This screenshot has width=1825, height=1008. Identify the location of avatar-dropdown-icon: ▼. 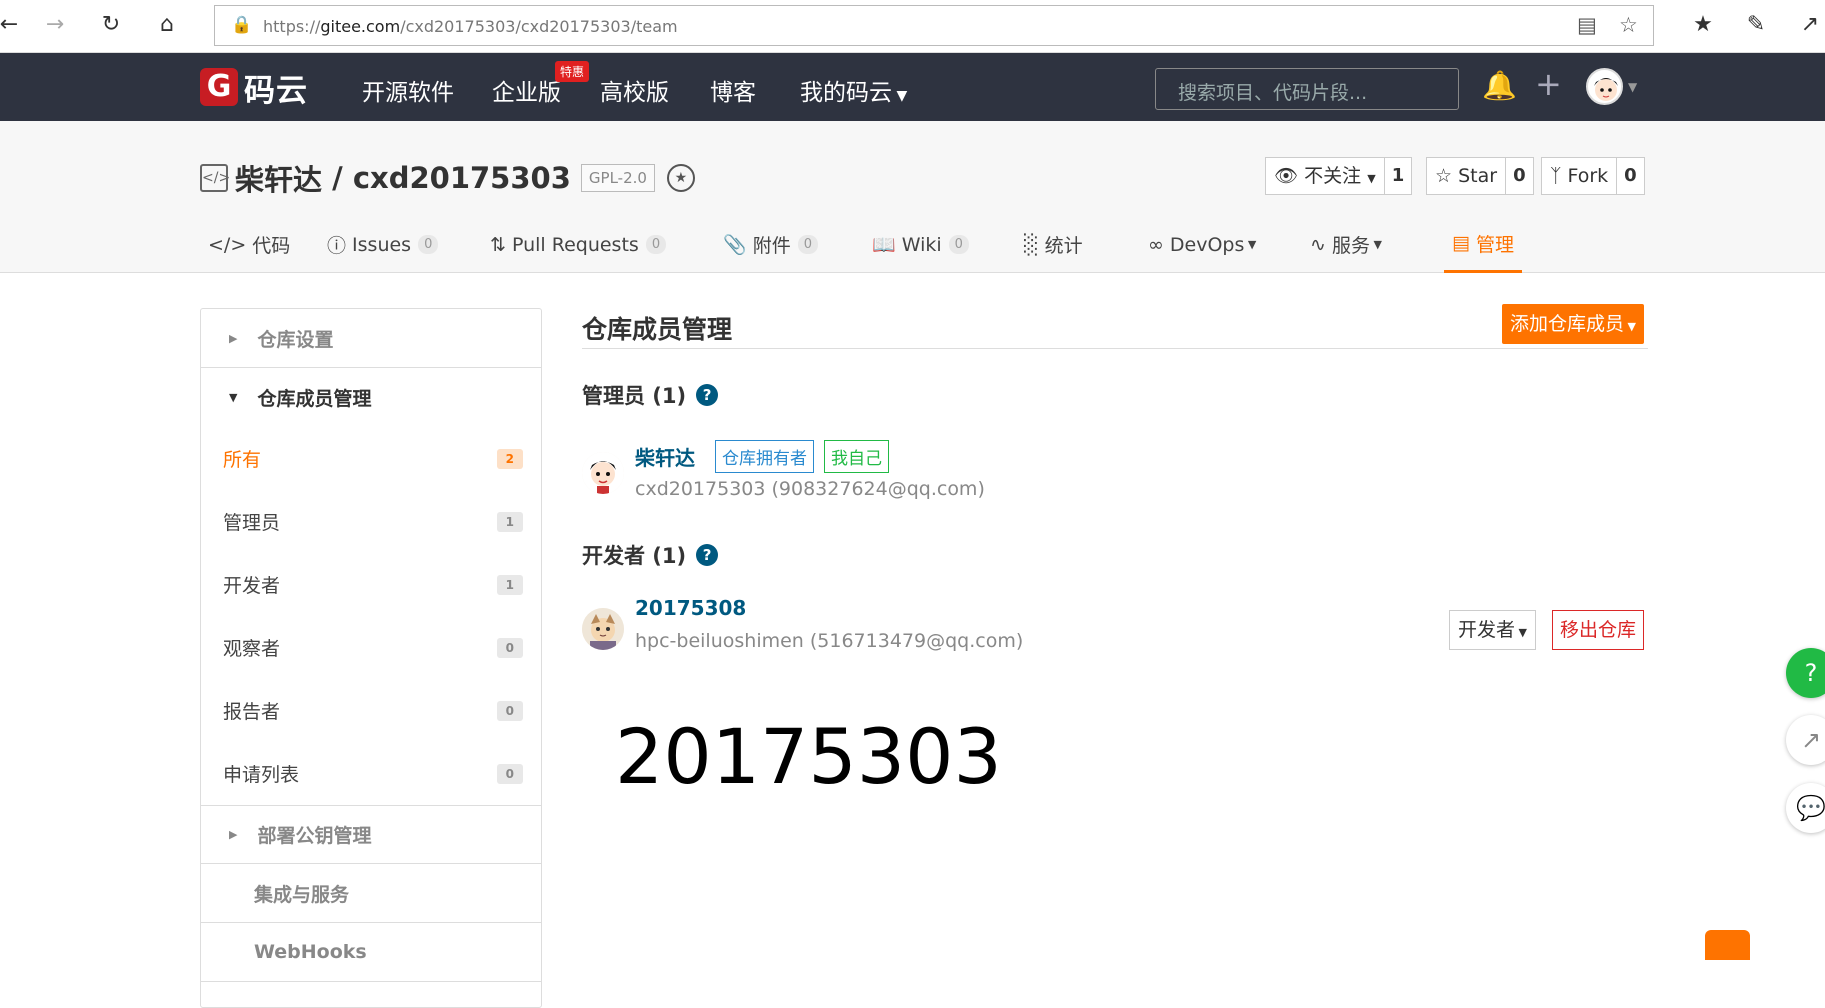
(1632, 87).